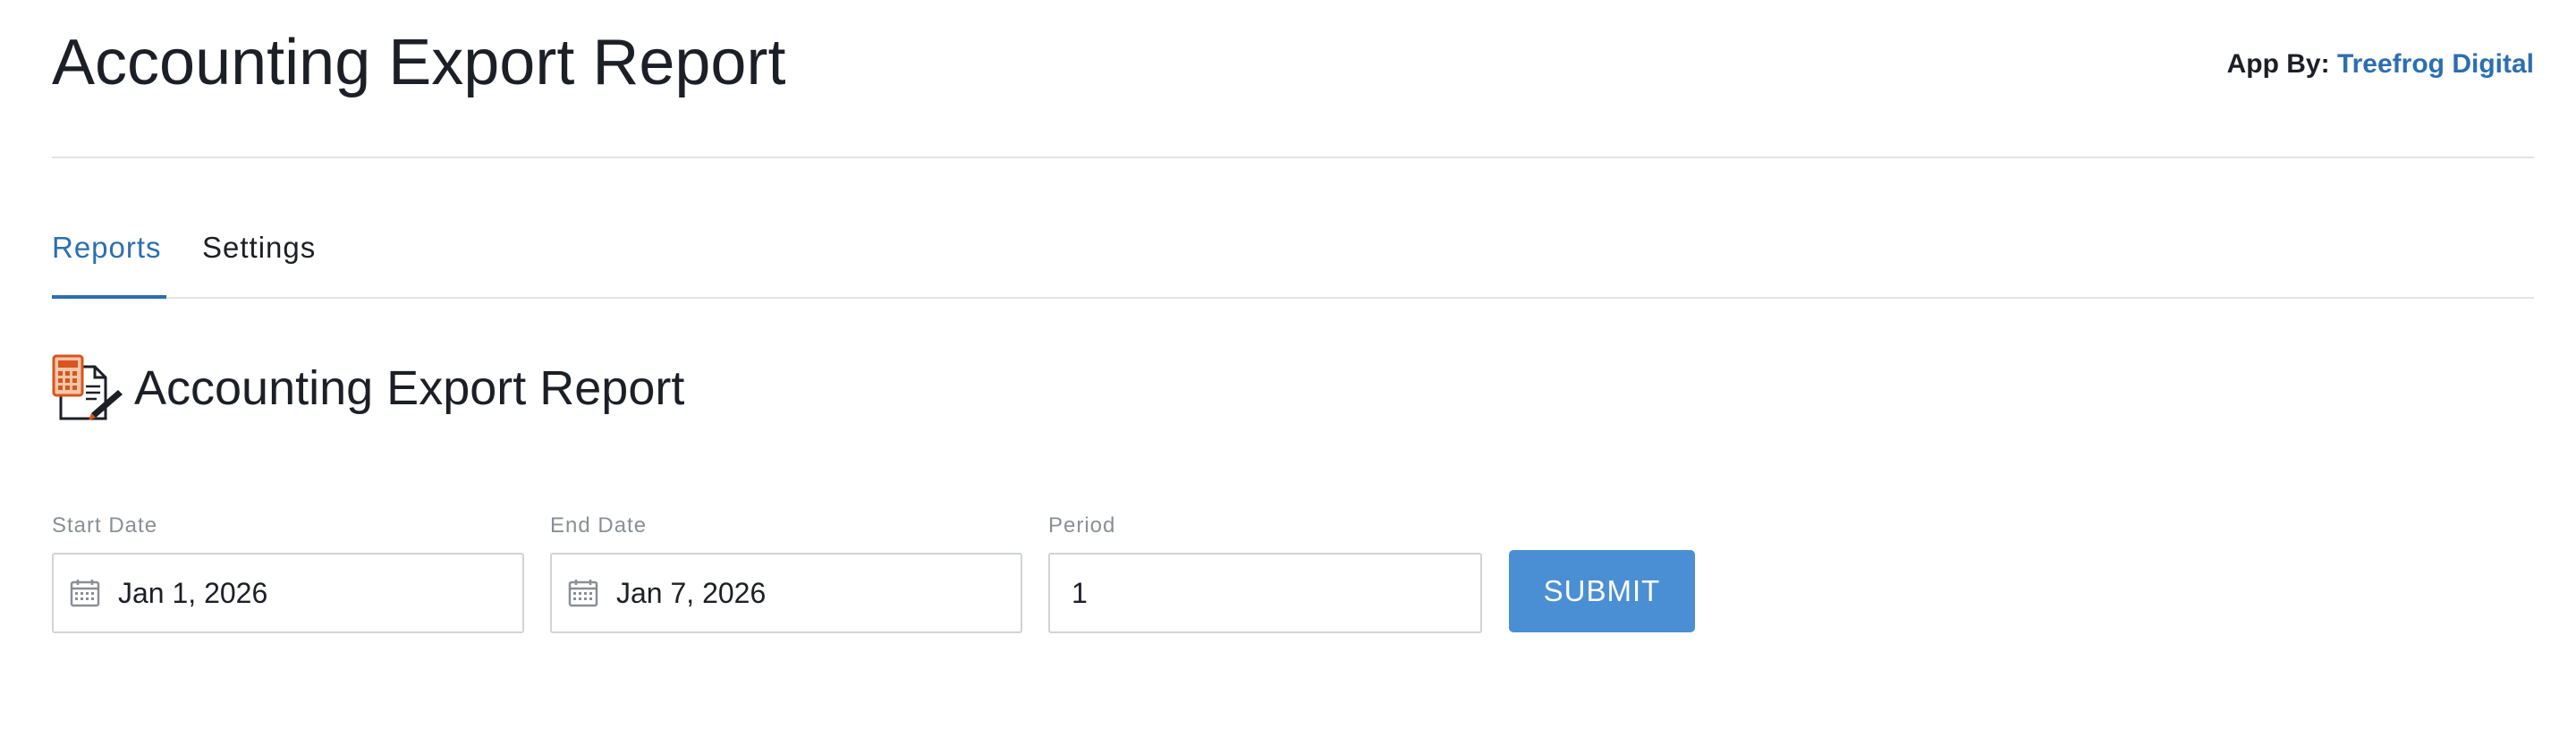  Describe the element at coordinates (1080, 592) in the screenshot. I see `period-value: 1` at that location.